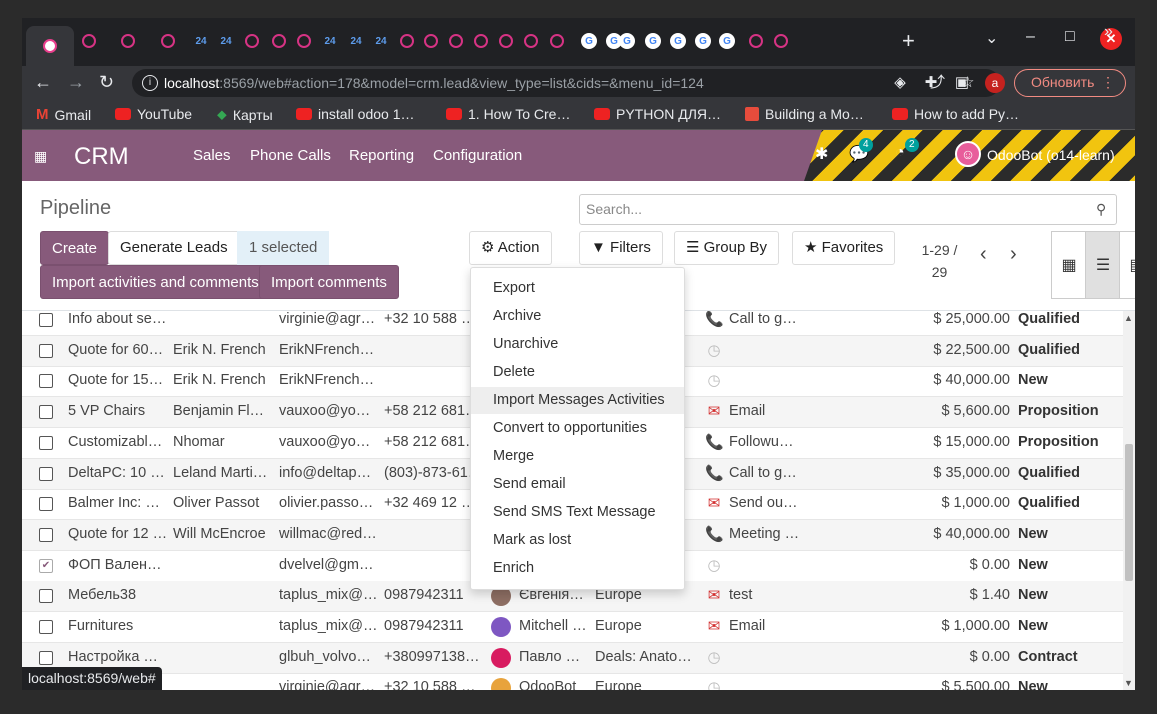 The image size is (1157, 714). Describe the element at coordinates (201, 41) in the screenshot. I see `browser-tab-4: 24` at that location.